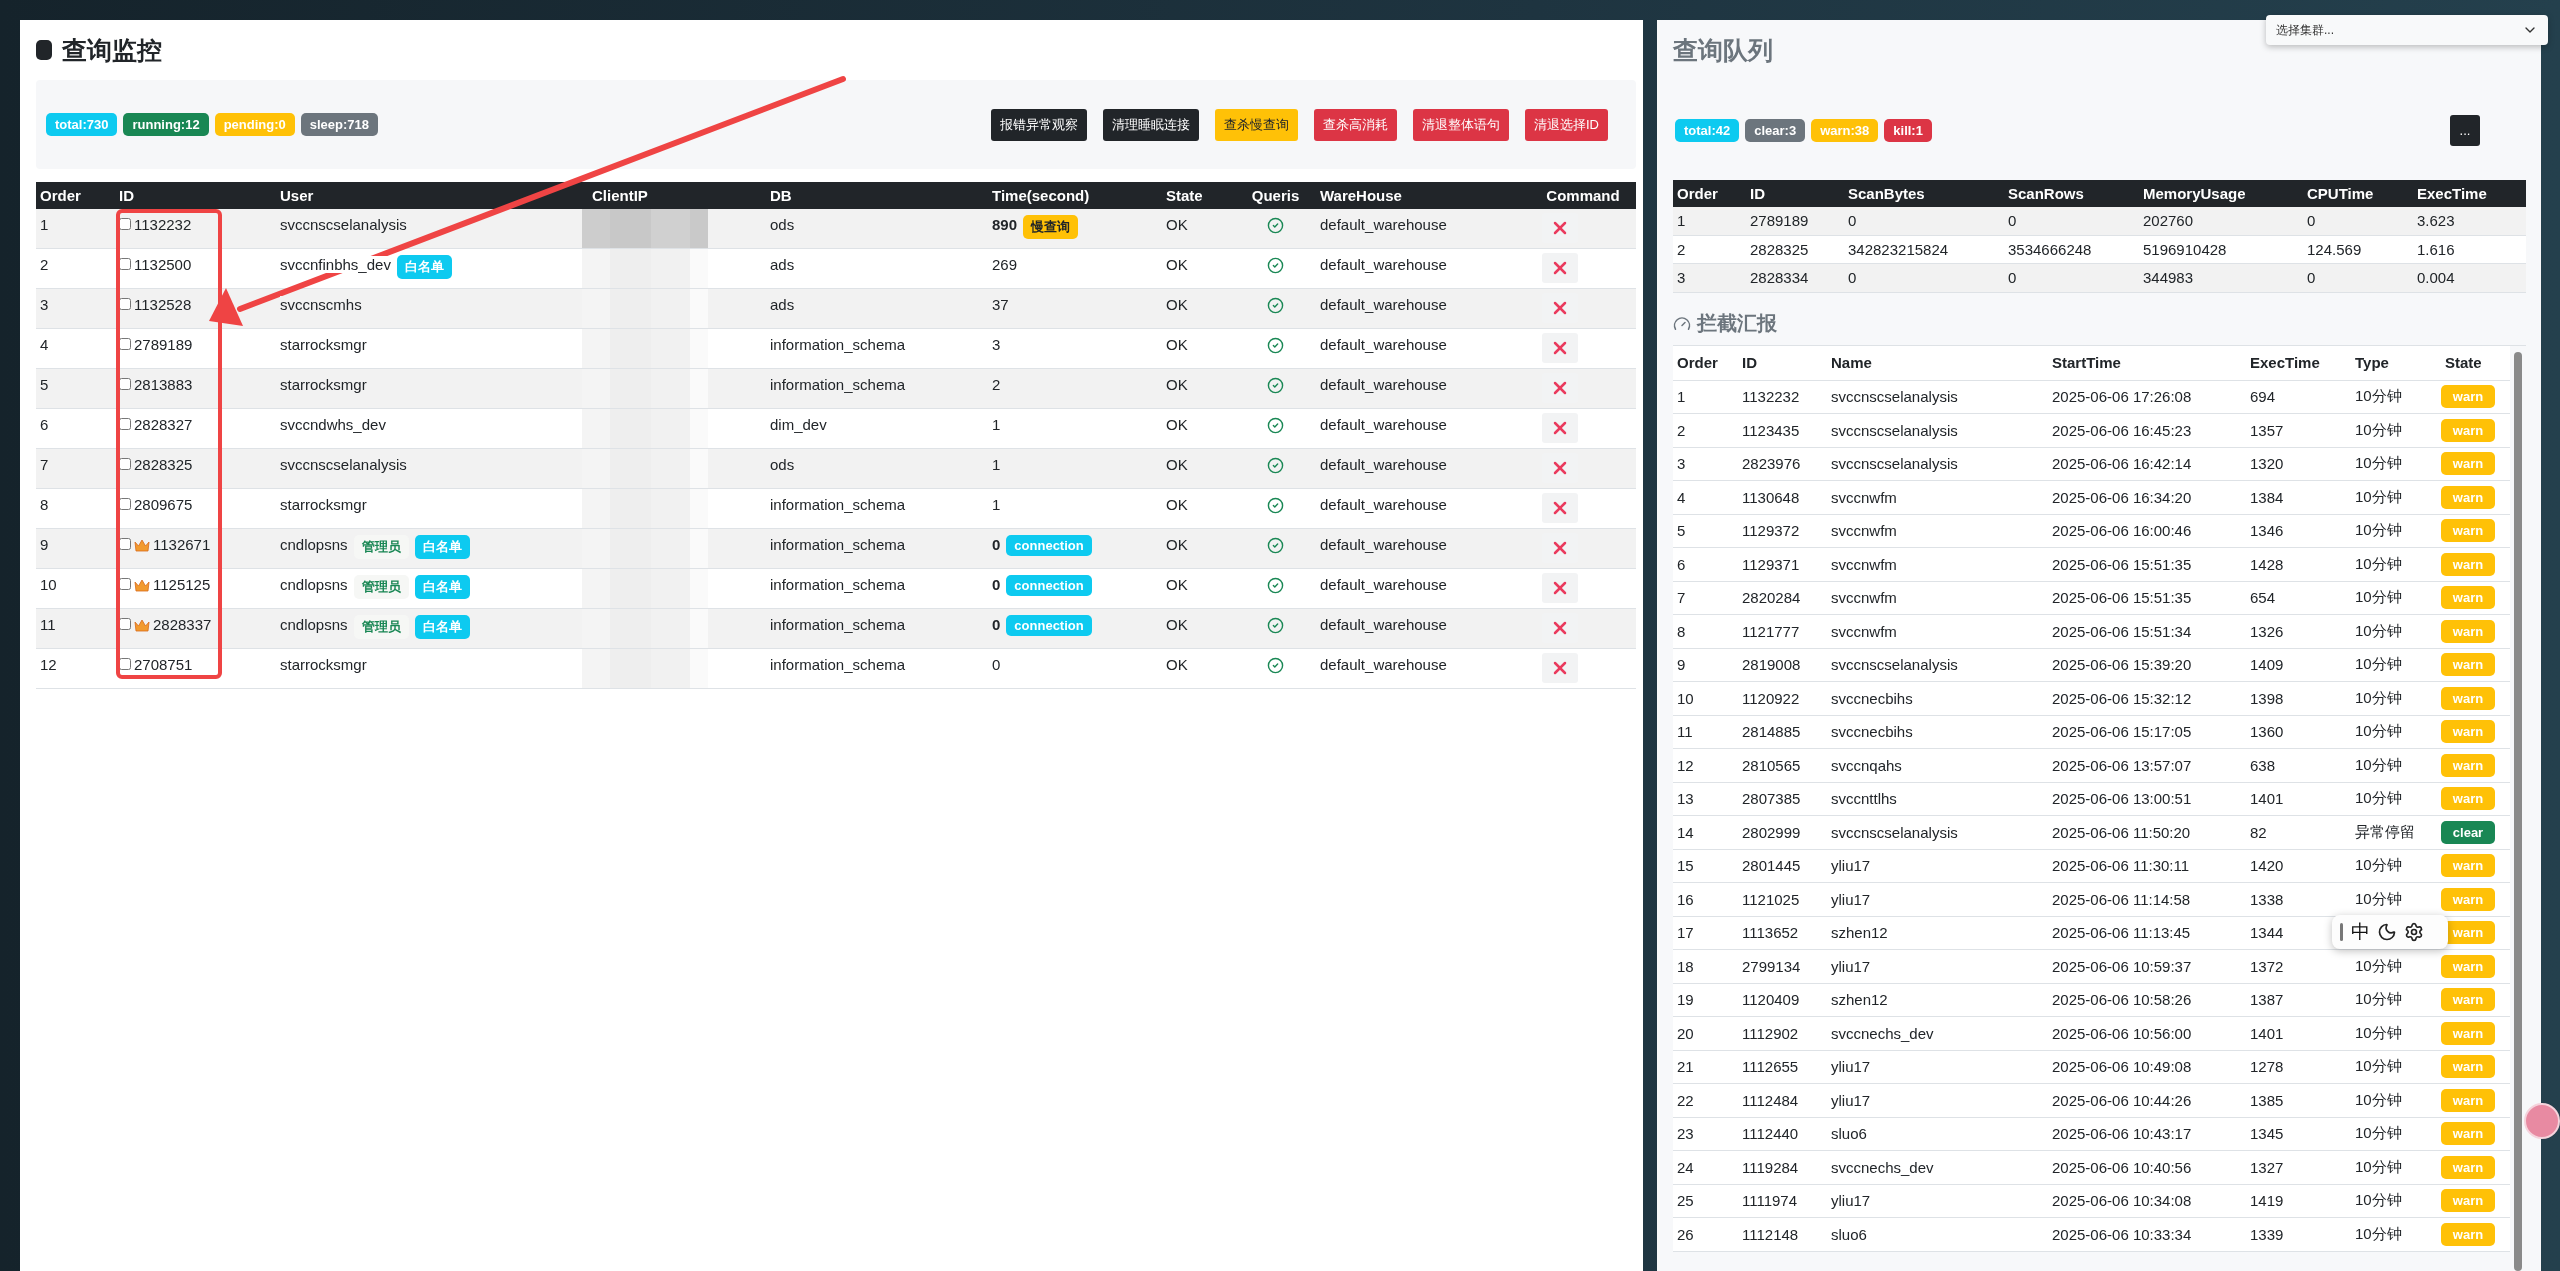  I want to click on ime-mode: 中, so click(2360, 932).